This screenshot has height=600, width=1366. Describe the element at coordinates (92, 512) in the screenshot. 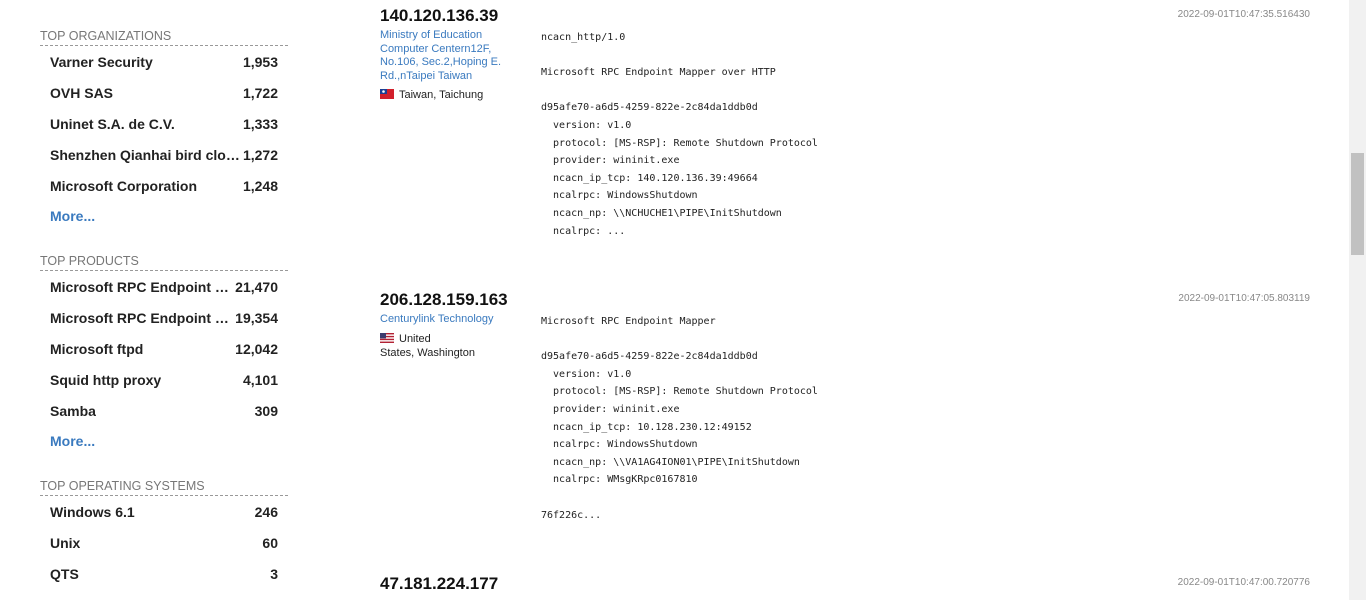

I see `facet-name: Windows 6.1` at that location.